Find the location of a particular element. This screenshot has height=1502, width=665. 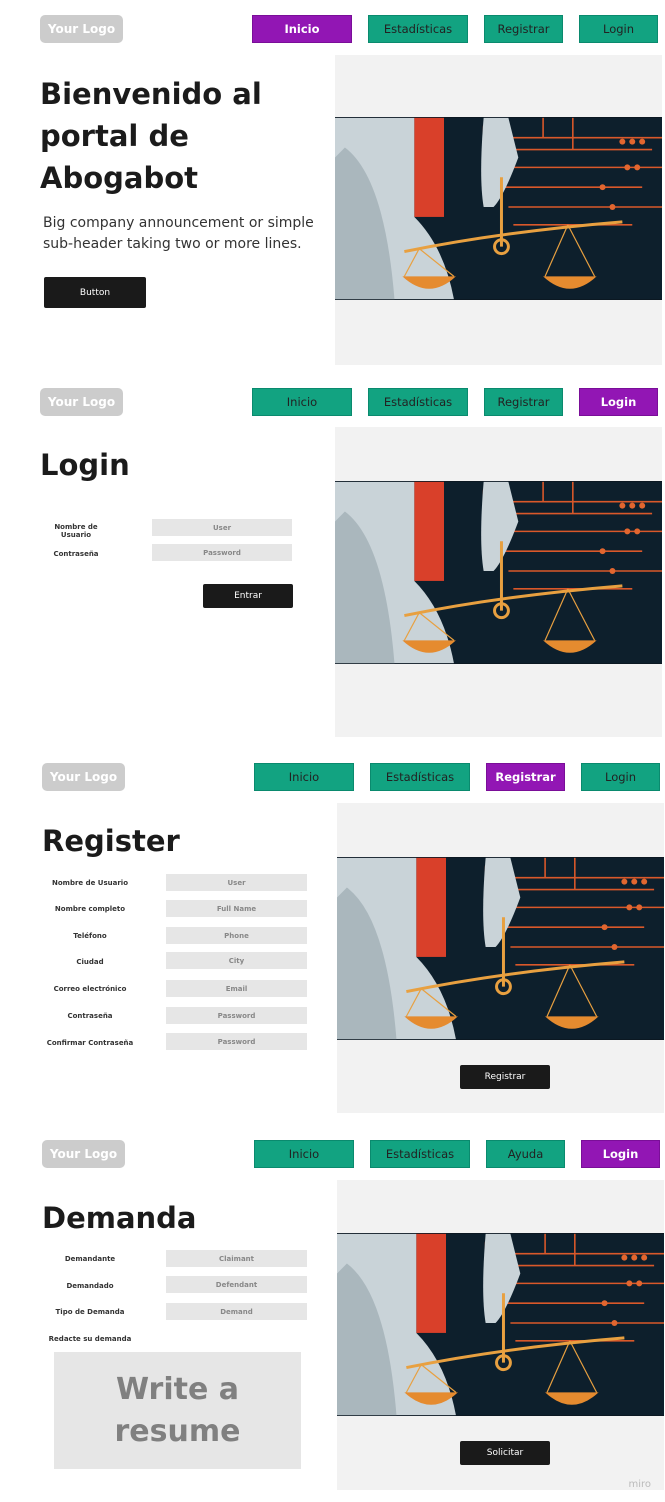

page-title: Bienvenido al portal de Abogabot is located at coordinates (151, 136).